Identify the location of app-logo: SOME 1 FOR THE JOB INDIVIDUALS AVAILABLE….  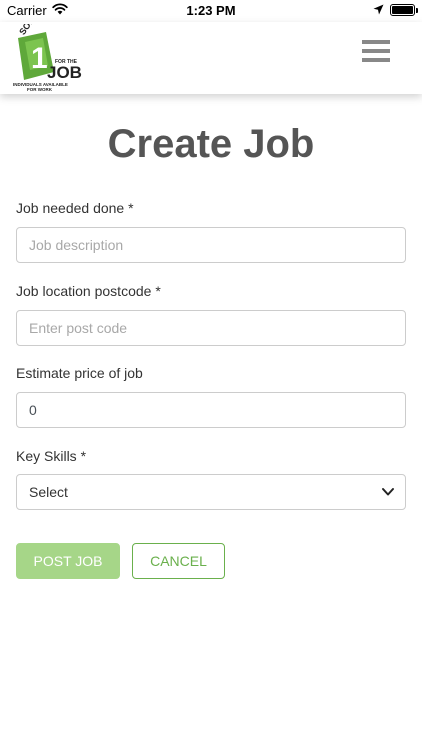
(43, 59).